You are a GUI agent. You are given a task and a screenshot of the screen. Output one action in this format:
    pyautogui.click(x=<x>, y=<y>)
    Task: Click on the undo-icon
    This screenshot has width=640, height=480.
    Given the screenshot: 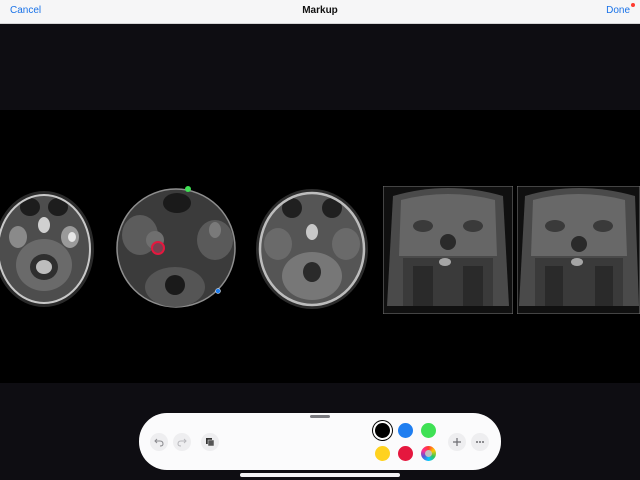 What is the action you would take?
    pyautogui.click(x=159, y=442)
    